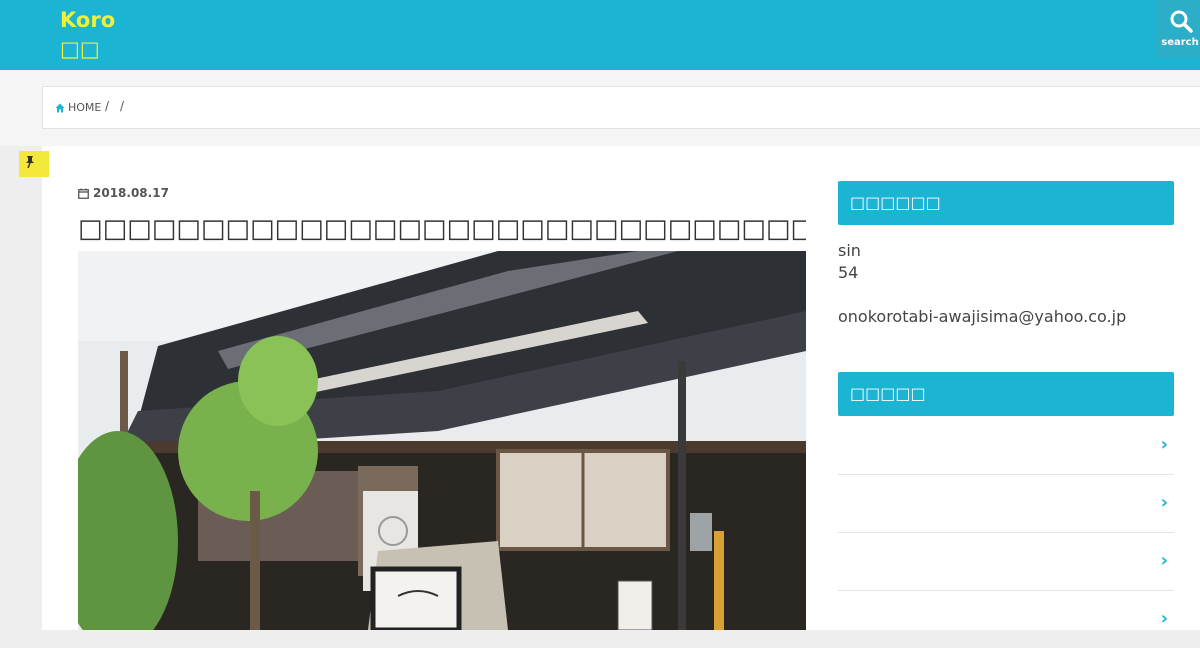 The width and height of the screenshot is (1200, 648). Describe the element at coordinates (60, 107) in the screenshot. I see `home-icon` at that location.